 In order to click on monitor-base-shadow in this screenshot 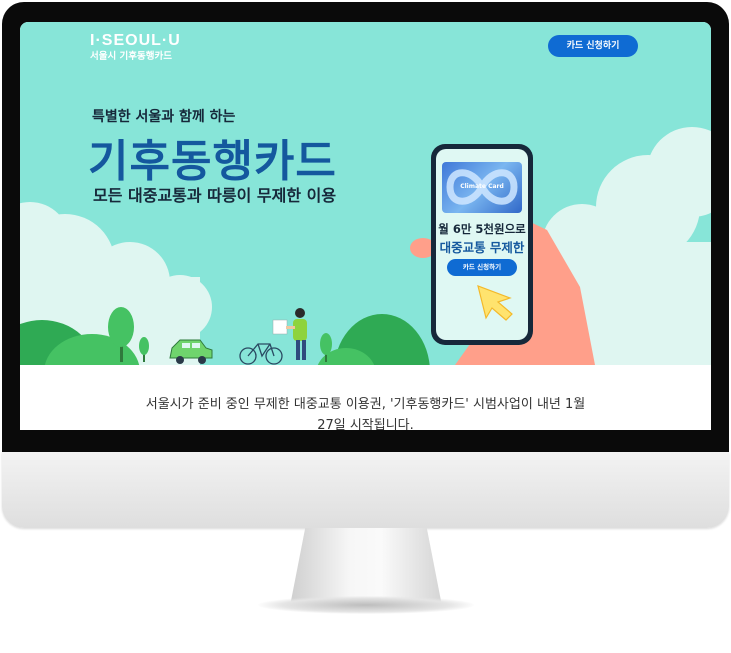, I will do `click(366, 605)`.